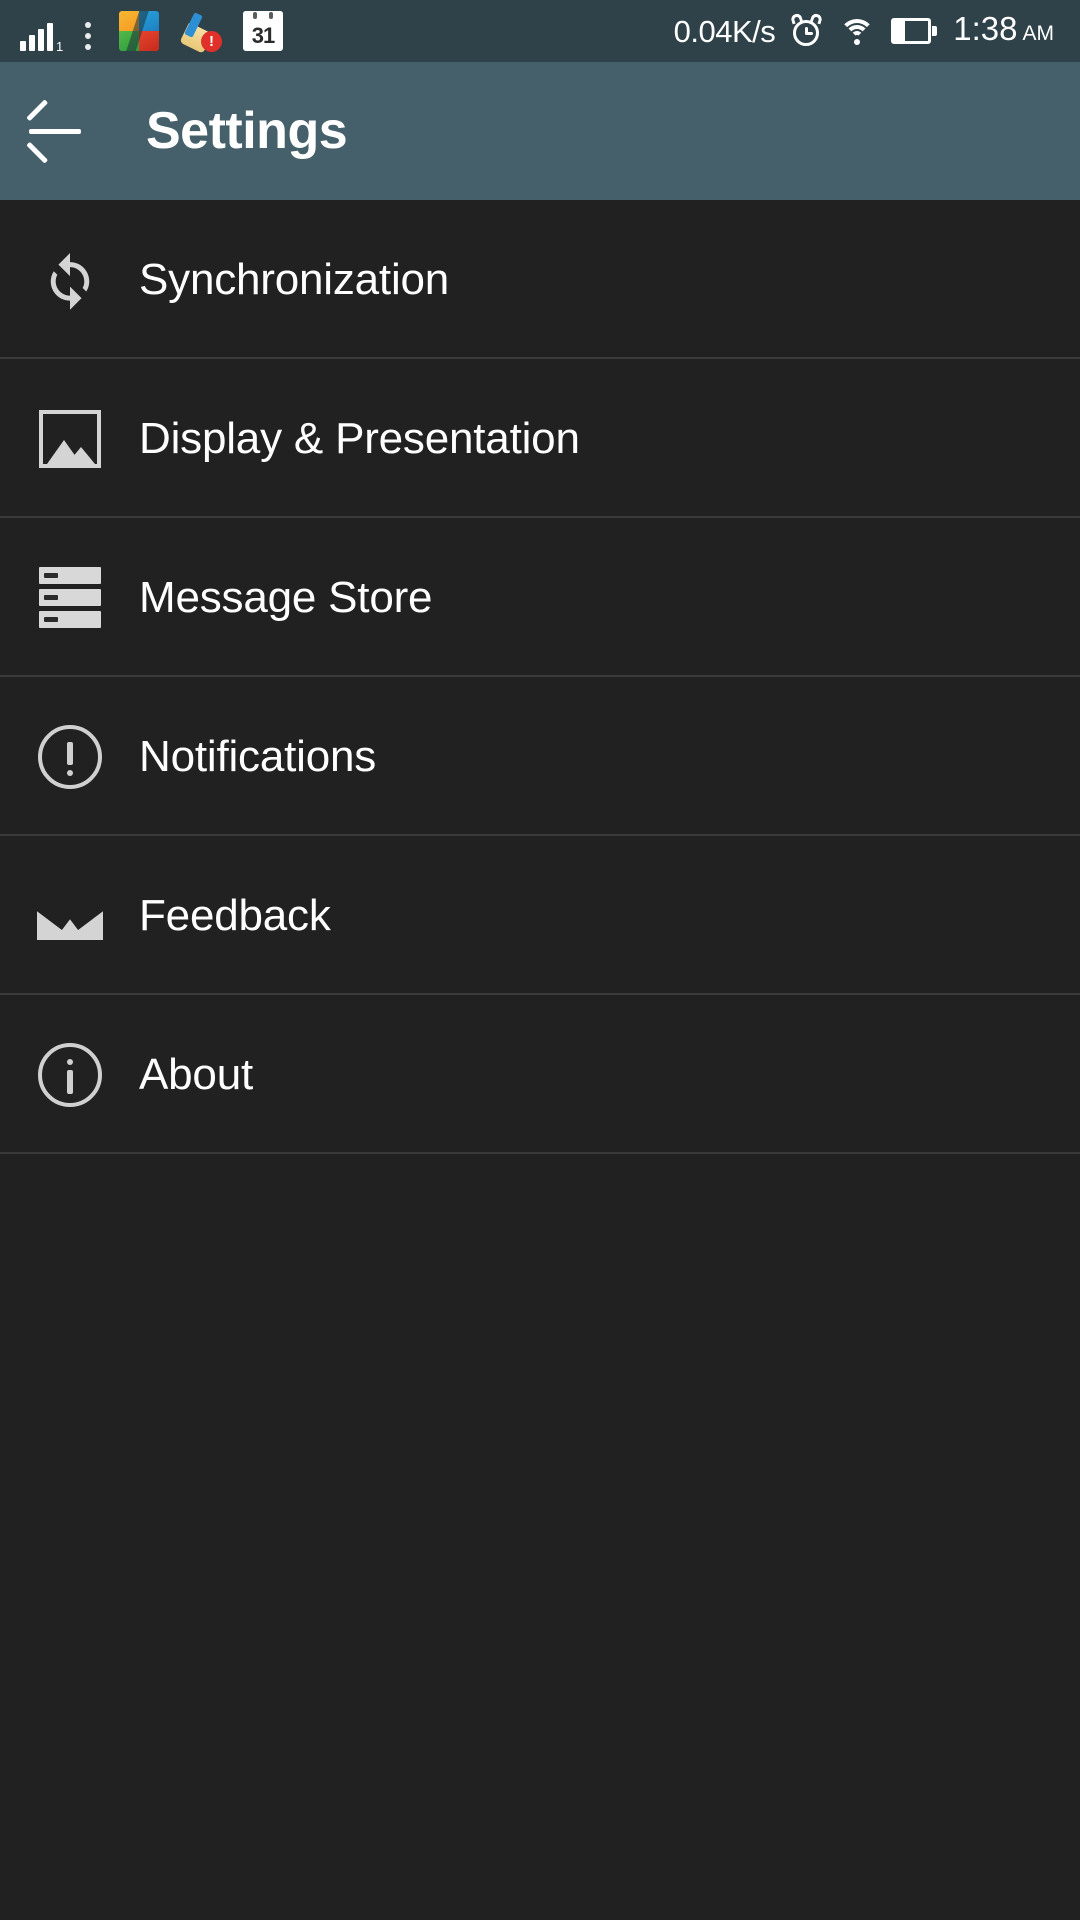  What do you see at coordinates (540, 597) in the screenshot?
I see `settings-item-message-store: Message Store` at bounding box center [540, 597].